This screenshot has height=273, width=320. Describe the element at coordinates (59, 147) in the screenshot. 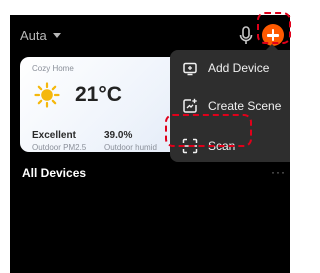

I see `air-quality-label: Outdoor PM2.5` at that location.